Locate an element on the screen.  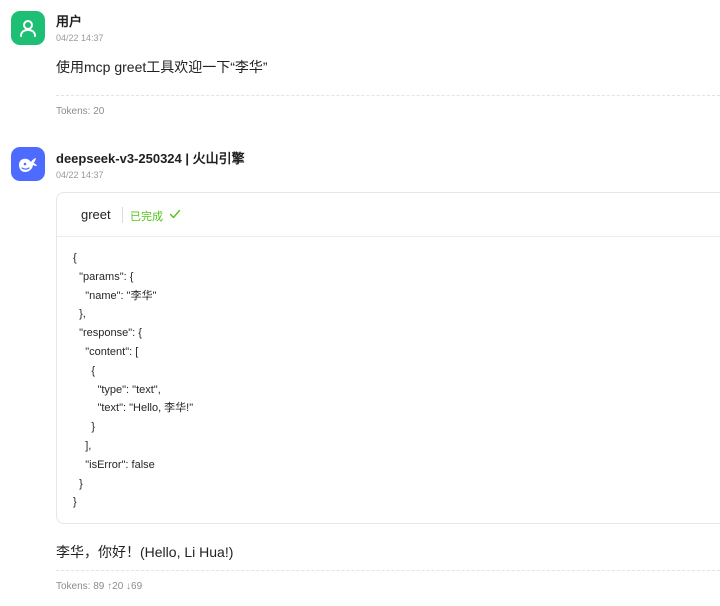
whale-icon is located at coordinates (28, 165).